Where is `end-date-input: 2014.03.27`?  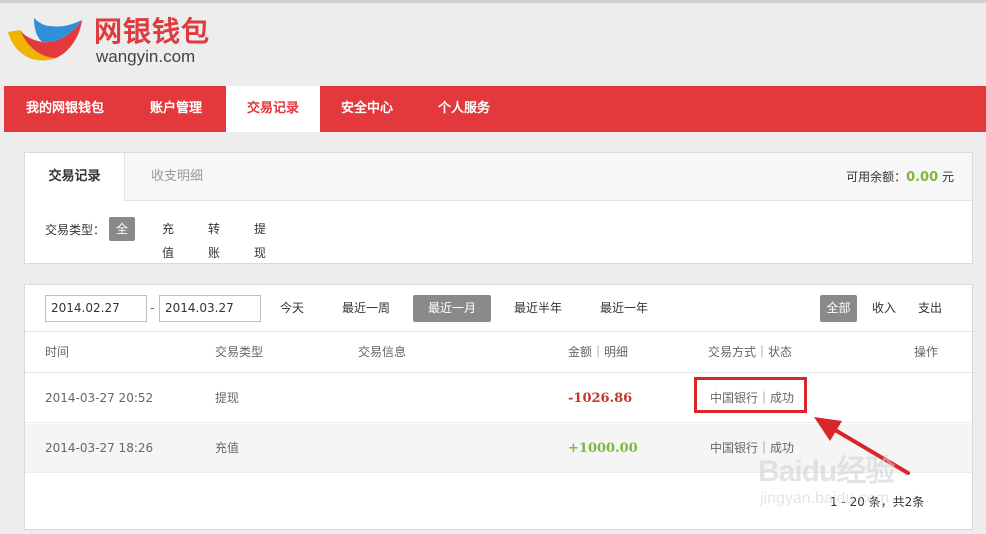
end-date-input: 2014.03.27 is located at coordinates (210, 308).